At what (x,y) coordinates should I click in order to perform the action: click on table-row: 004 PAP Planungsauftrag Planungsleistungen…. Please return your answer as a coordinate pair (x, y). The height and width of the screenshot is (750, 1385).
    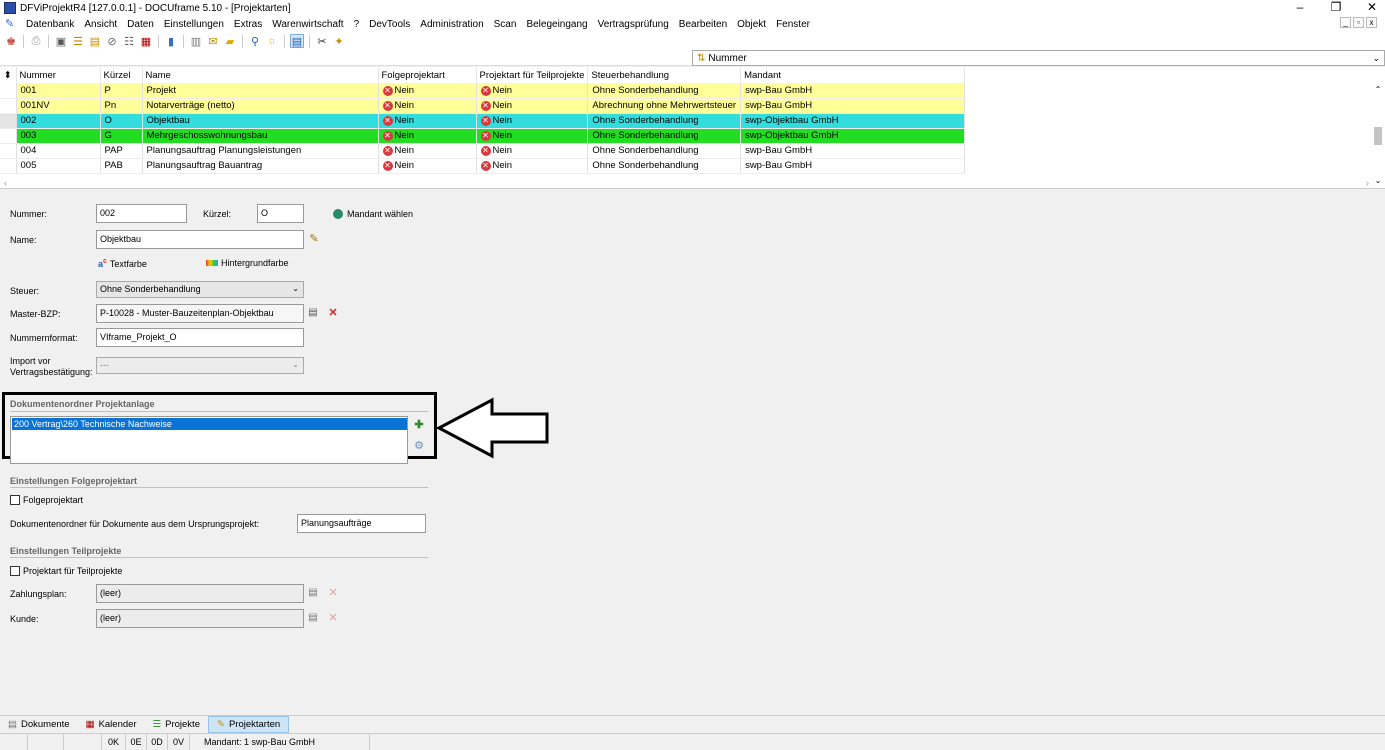
    Looking at the image, I should click on (483, 151).